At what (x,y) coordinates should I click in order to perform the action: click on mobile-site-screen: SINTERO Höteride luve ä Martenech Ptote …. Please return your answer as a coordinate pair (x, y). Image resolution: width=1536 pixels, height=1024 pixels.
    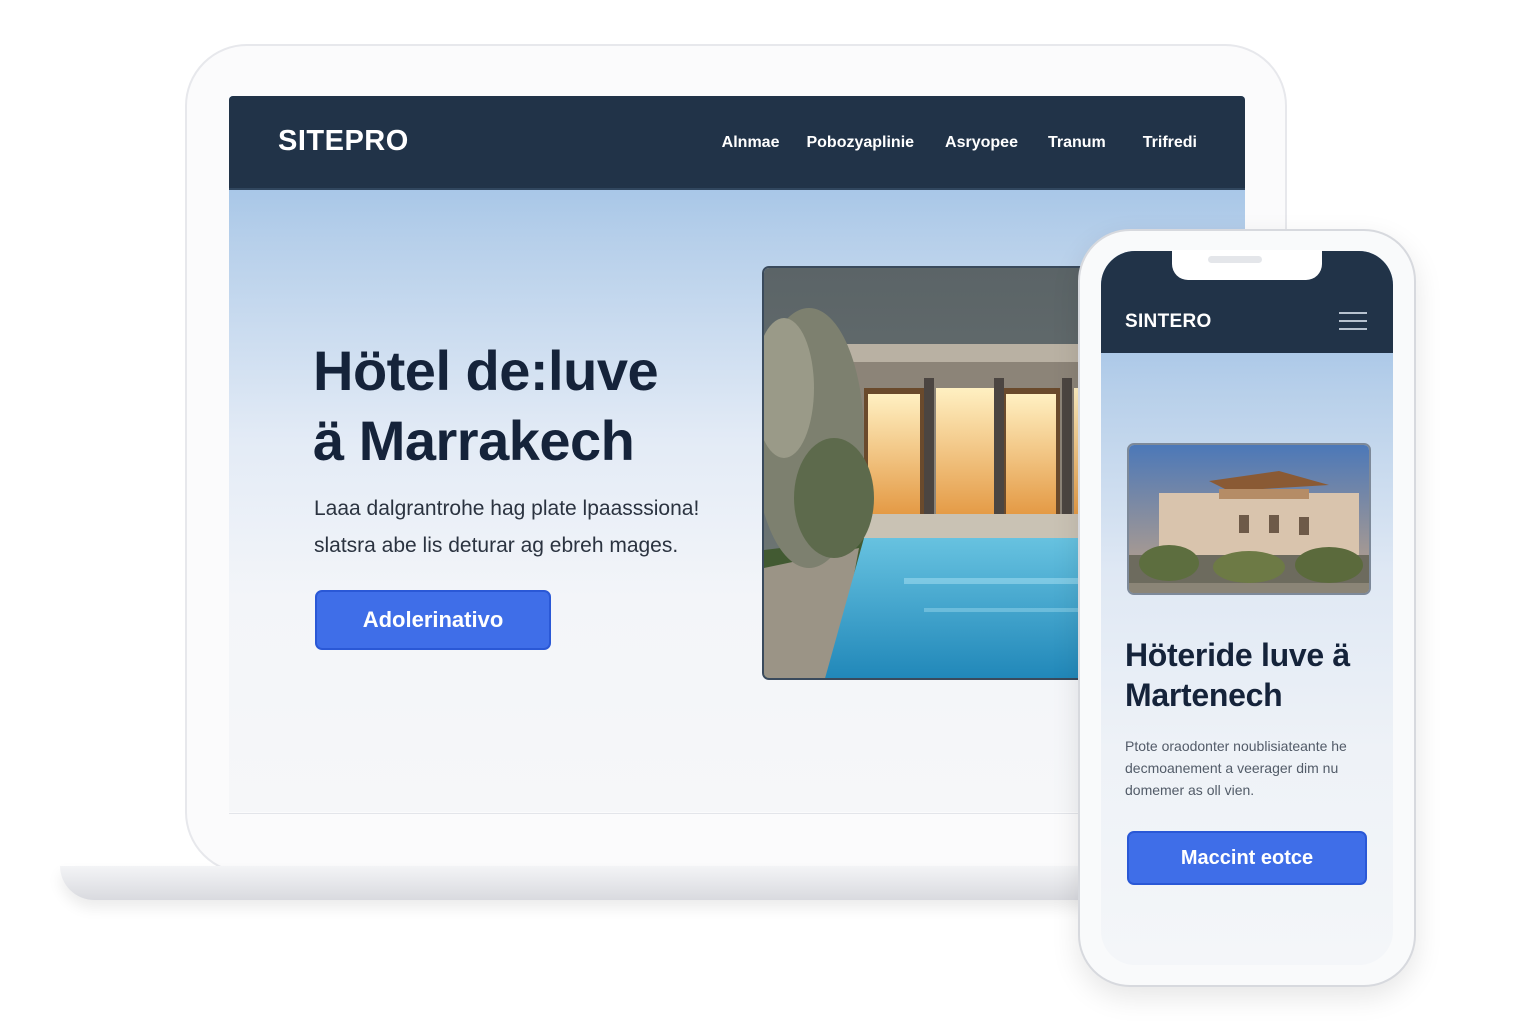
    Looking at the image, I should click on (1247, 608).